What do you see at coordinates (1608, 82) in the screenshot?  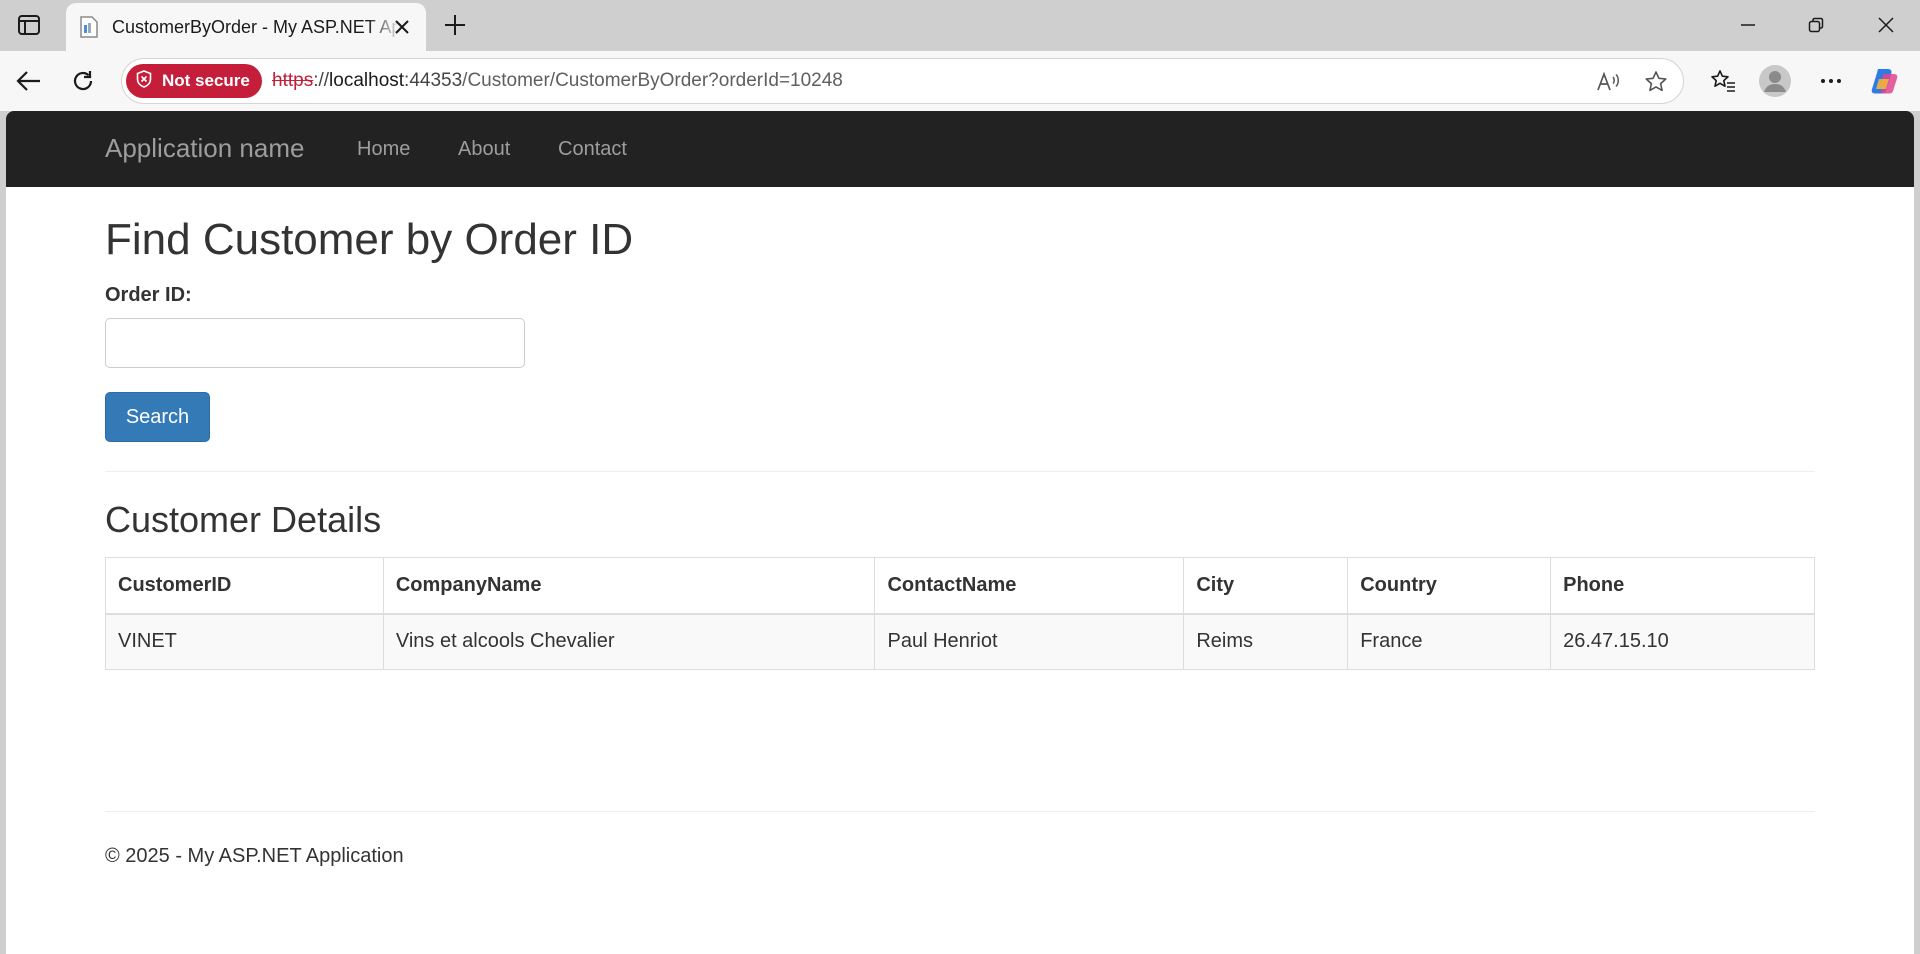 I see `read-aloud-icon` at bounding box center [1608, 82].